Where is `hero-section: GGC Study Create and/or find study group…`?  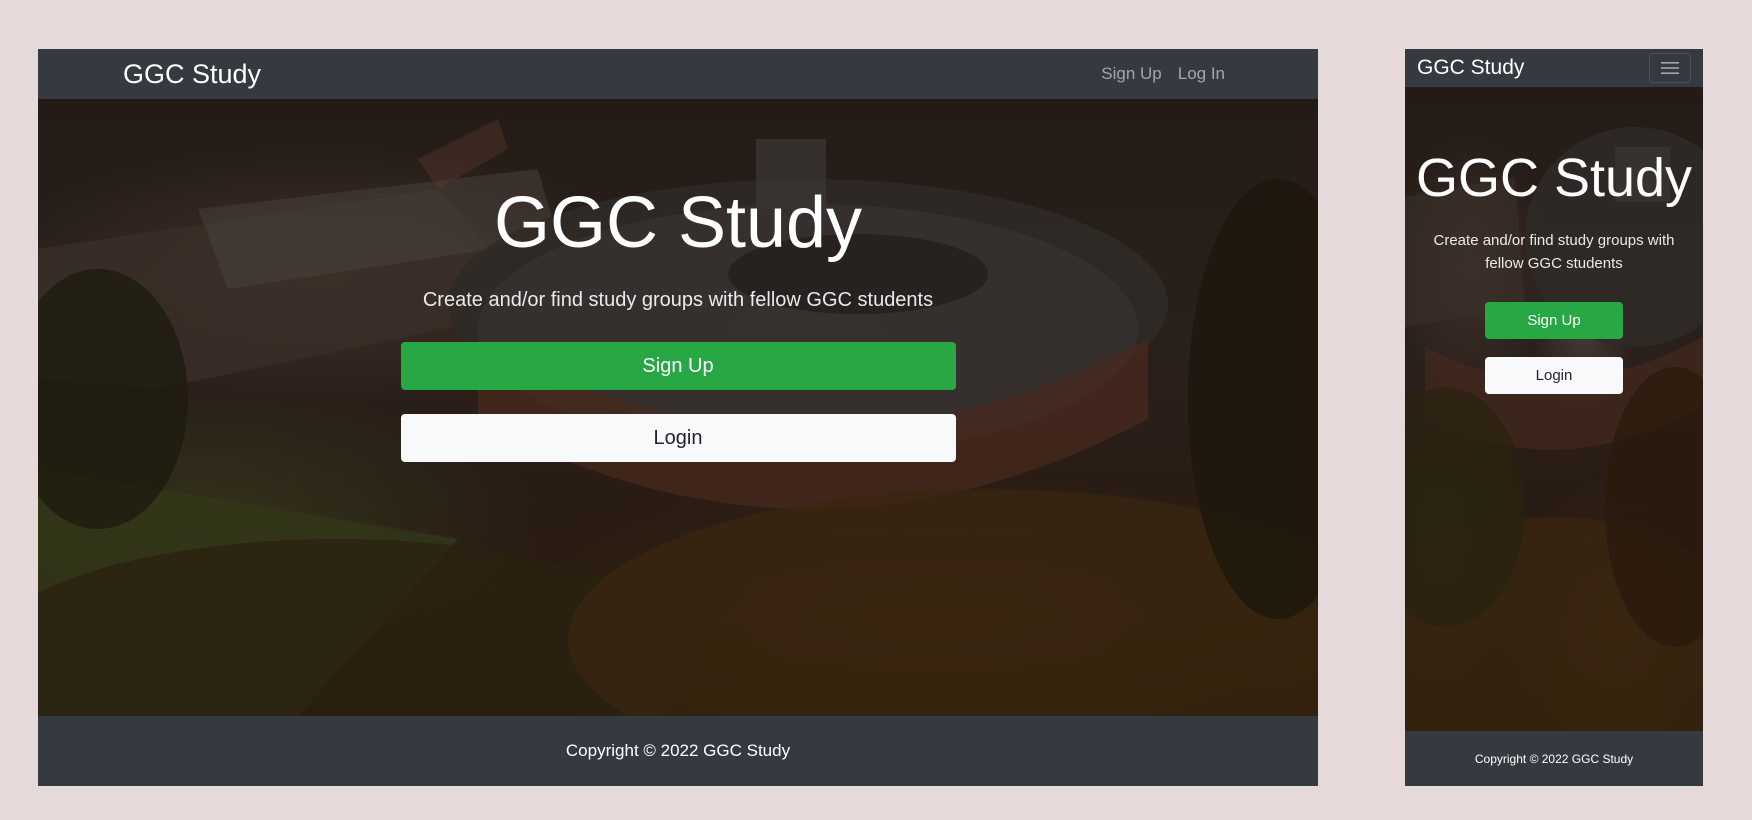
hero-section: GGC Study Create and/or find study group… is located at coordinates (1554, 409).